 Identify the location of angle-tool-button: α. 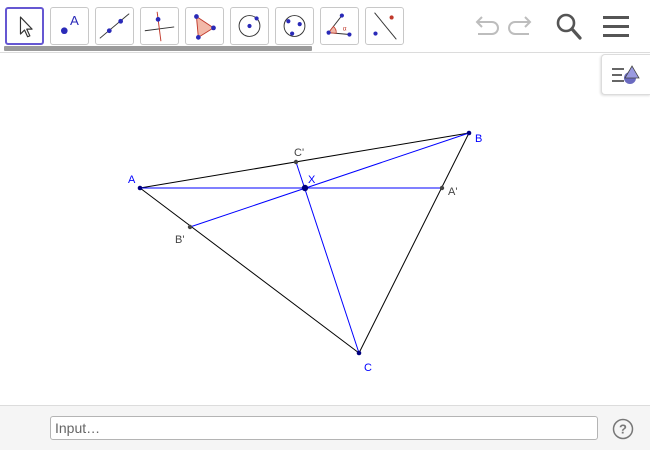
(339, 26).